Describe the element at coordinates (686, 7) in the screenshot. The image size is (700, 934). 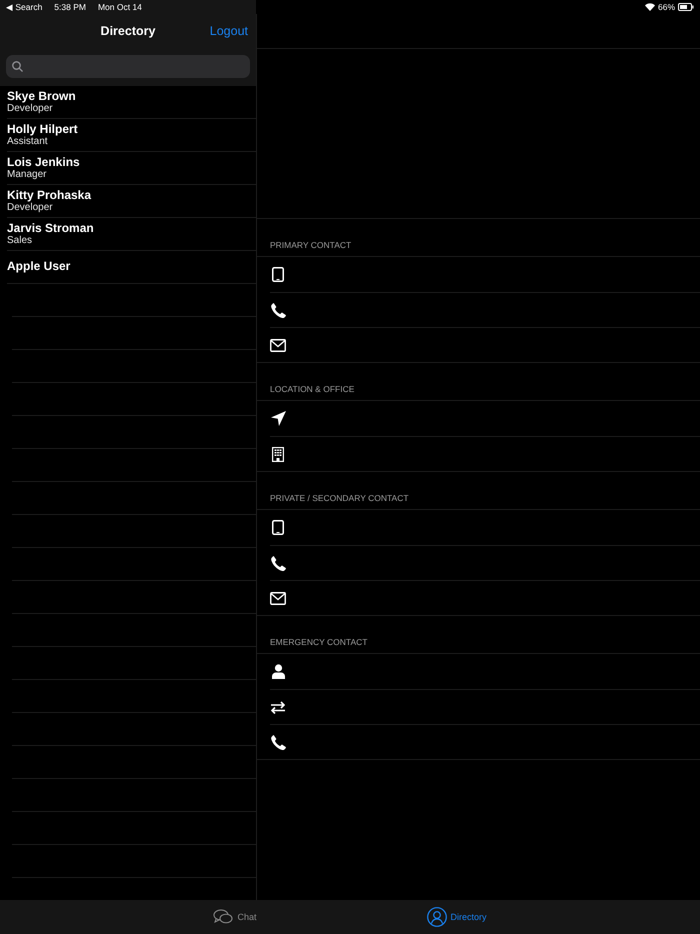
I see `battery-icon` at that location.